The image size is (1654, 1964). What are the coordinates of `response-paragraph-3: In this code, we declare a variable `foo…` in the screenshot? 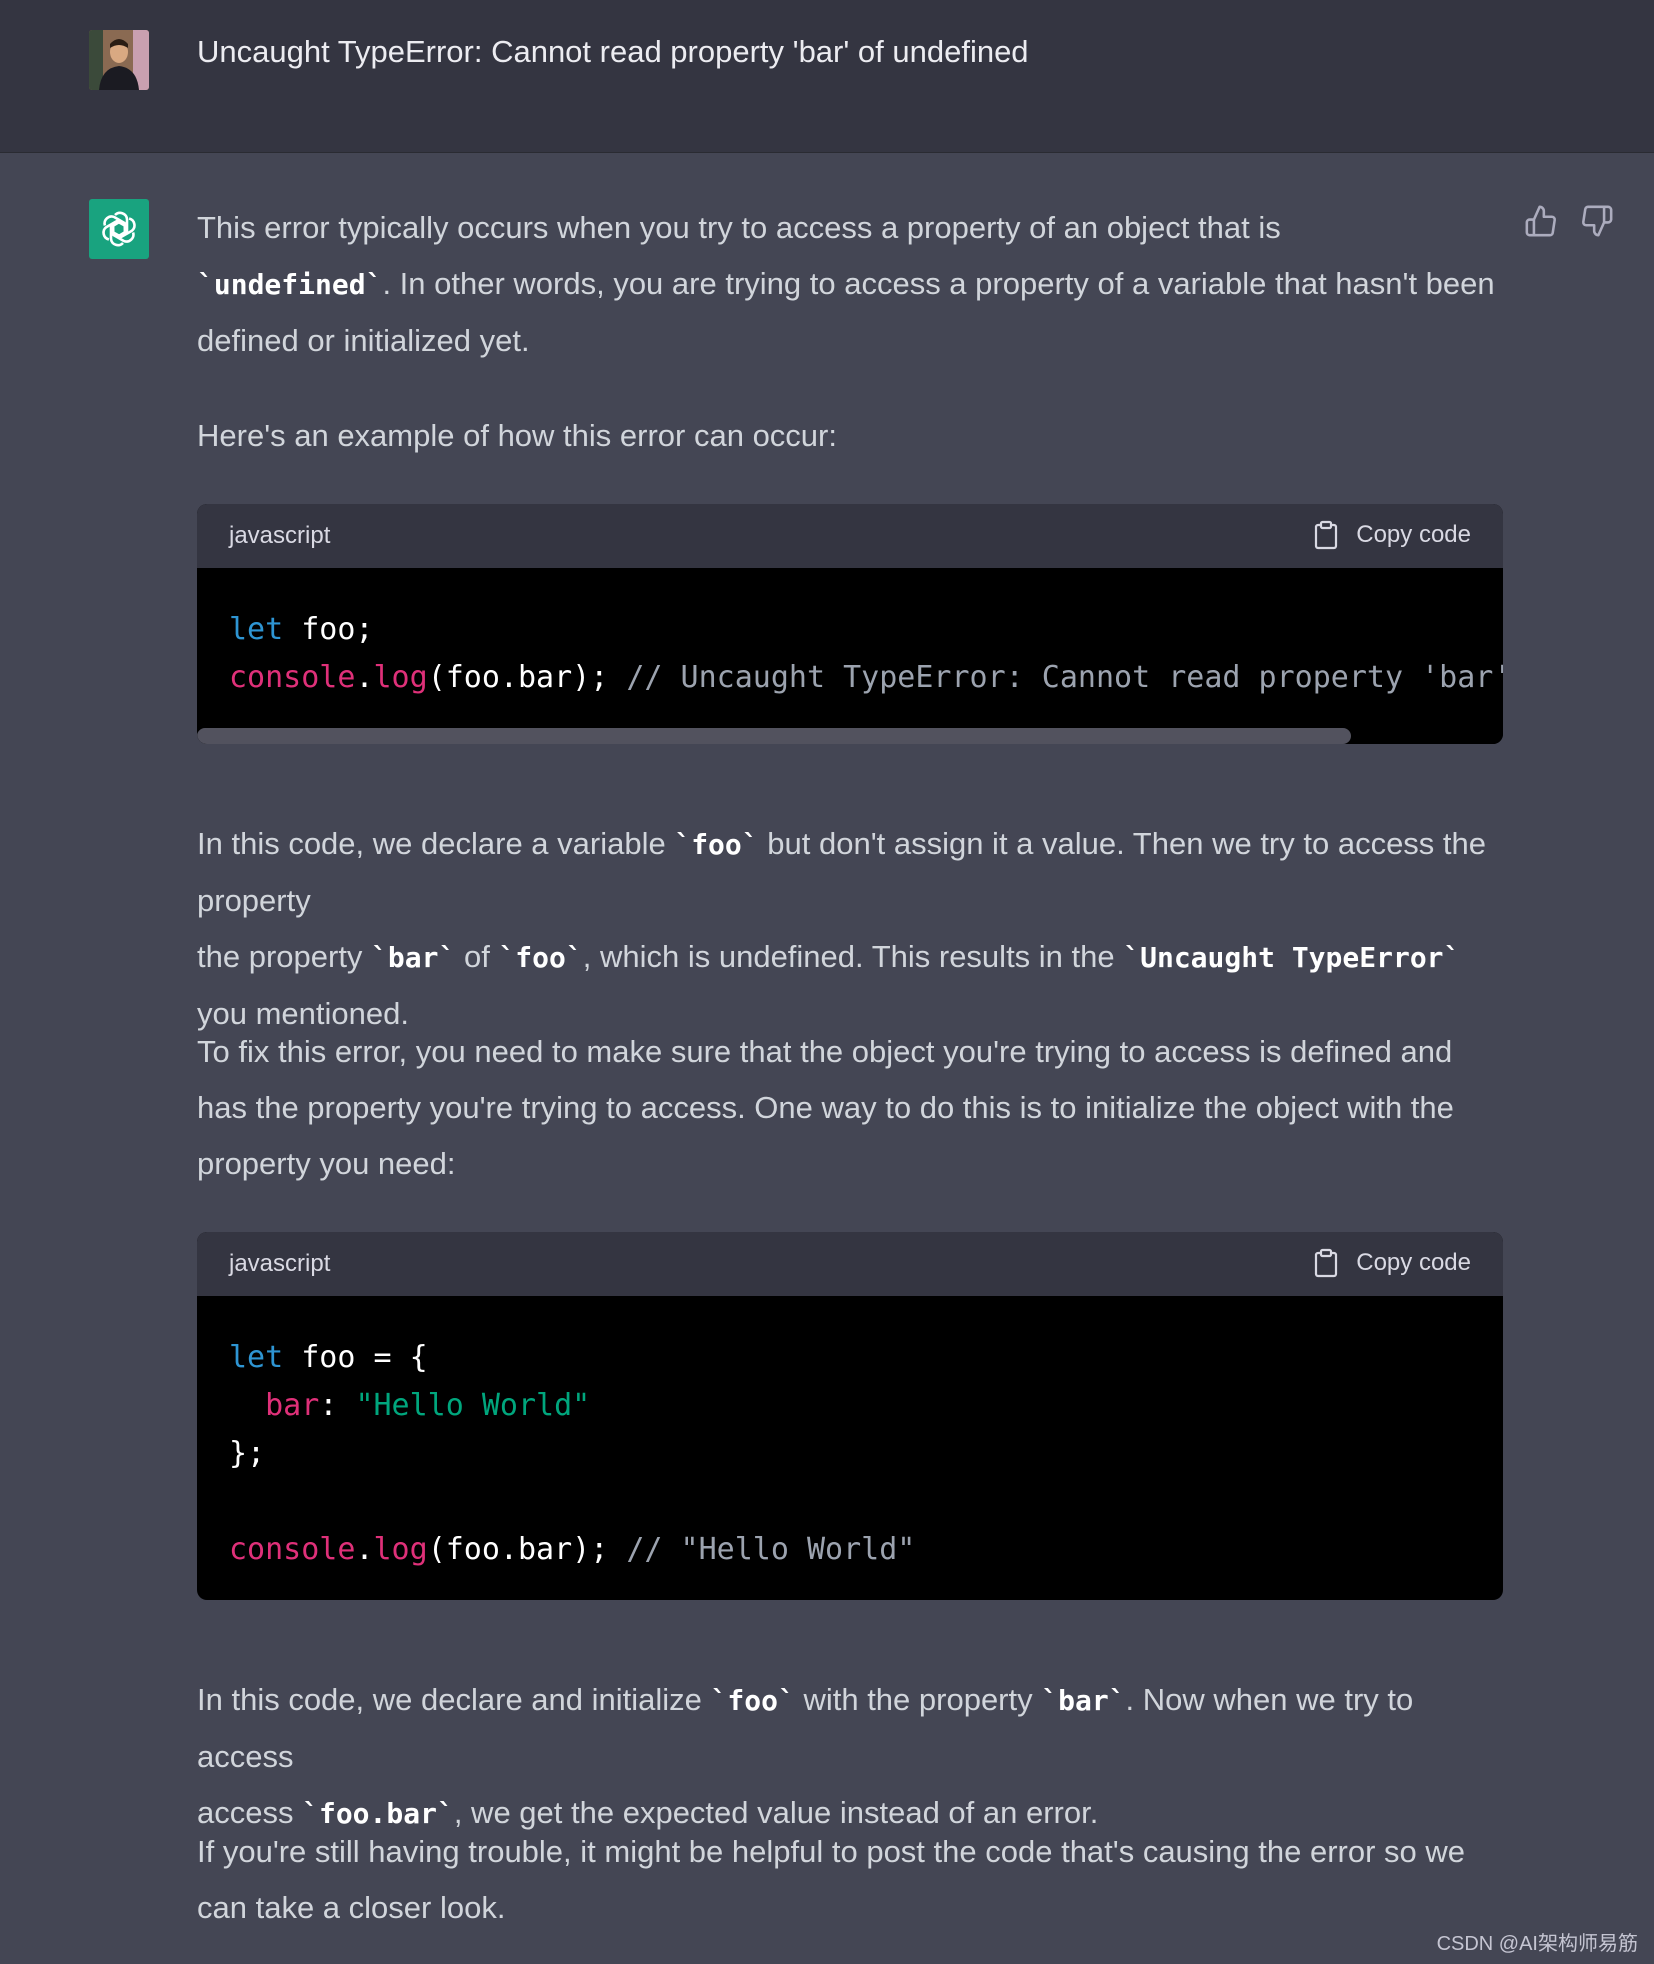 It's located at (842, 928).